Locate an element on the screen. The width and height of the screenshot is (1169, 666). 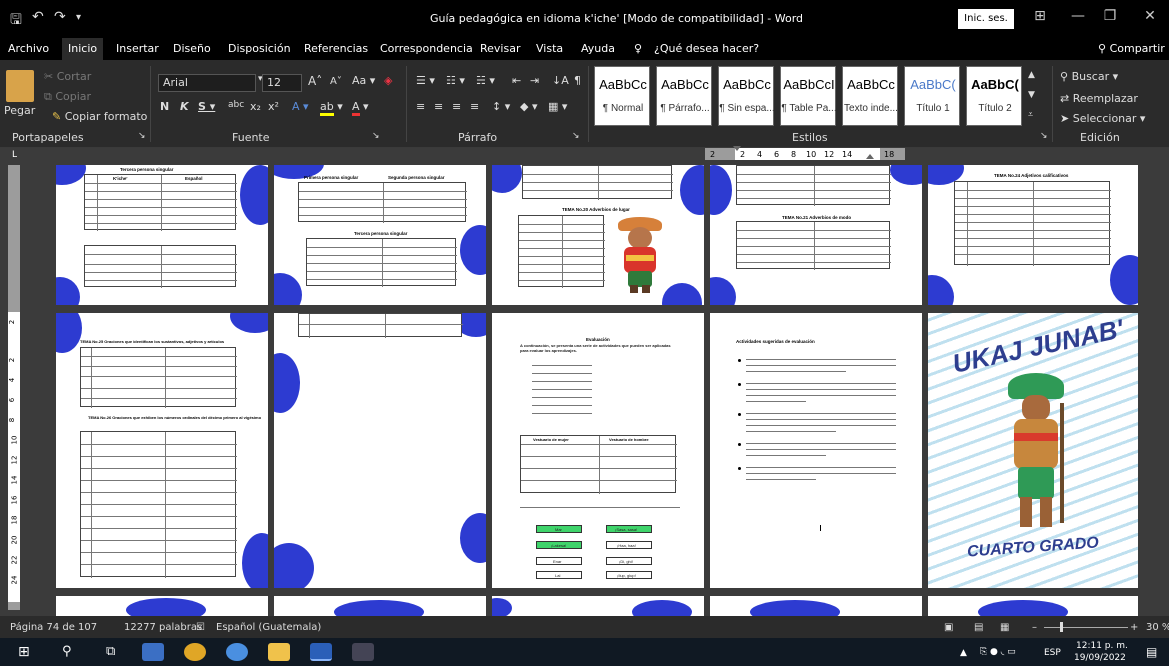
word-app-icon is located at coordinates (321, 652).